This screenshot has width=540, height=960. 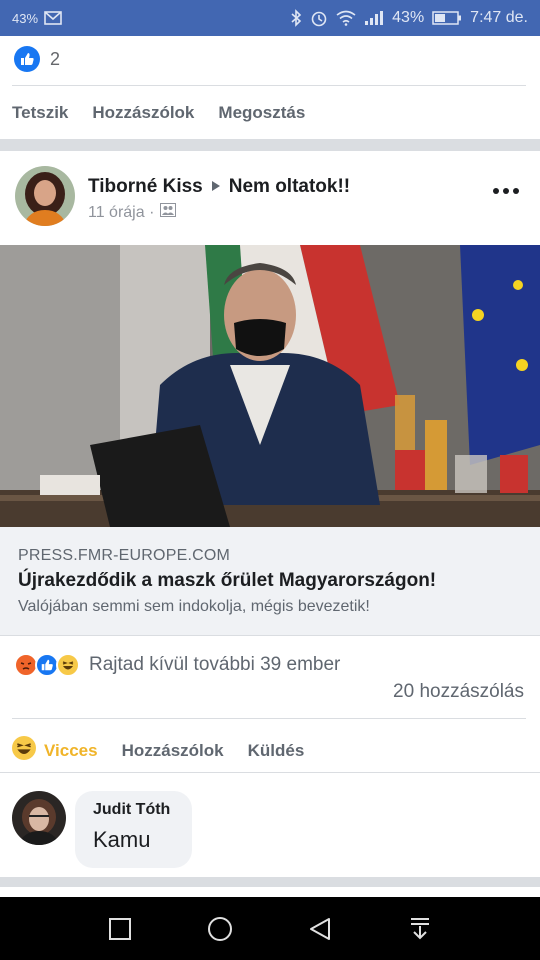 What do you see at coordinates (458, 692) in the screenshot?
I see `comment-count: 20 hozzászólás` at bounding box center [458, 692].